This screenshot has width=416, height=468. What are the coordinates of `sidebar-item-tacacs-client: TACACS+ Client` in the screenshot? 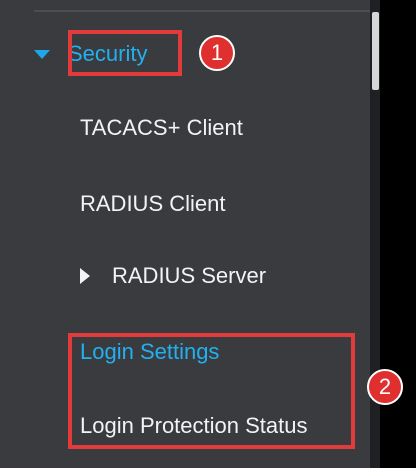 It's located at (161, 128).